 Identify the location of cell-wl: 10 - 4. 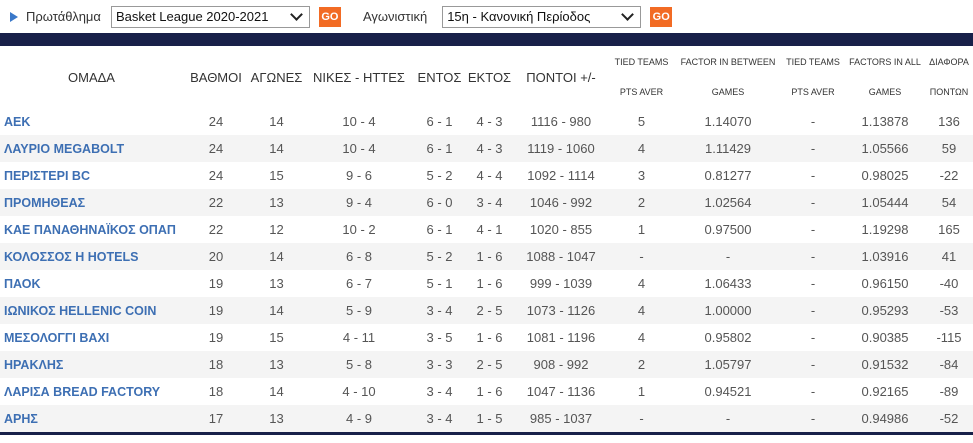
(359, 121).